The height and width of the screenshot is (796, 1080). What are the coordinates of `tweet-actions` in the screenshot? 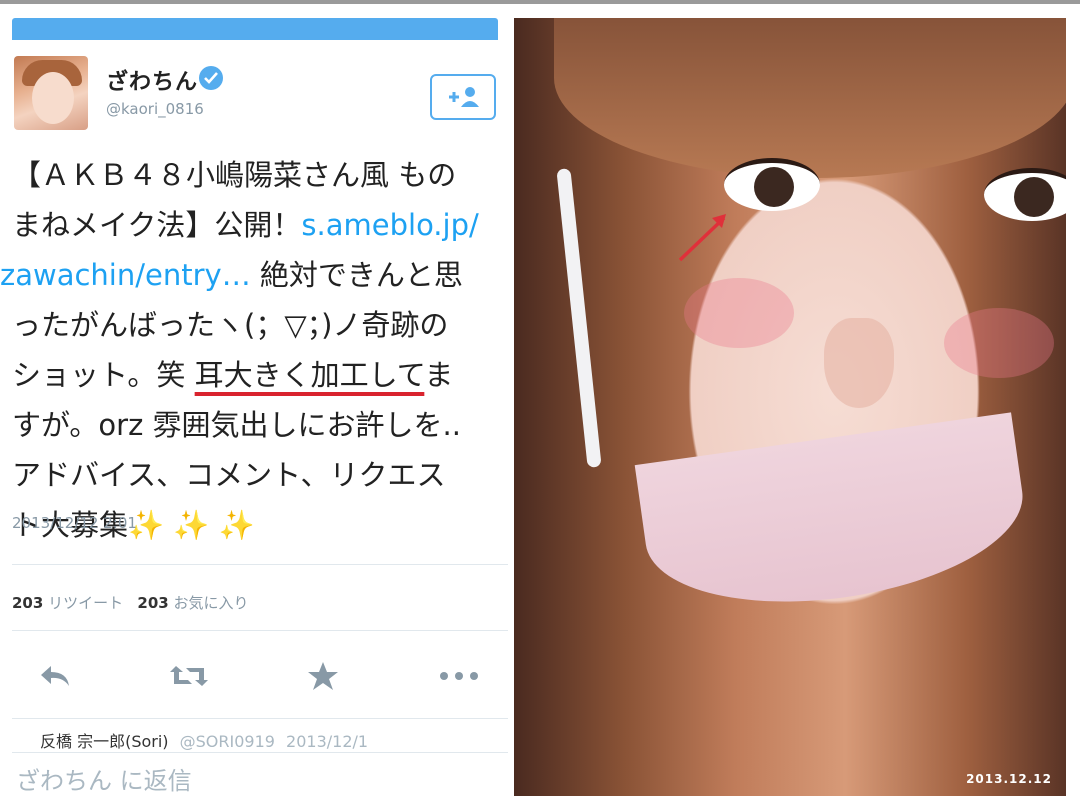 It's located at (254, 676).